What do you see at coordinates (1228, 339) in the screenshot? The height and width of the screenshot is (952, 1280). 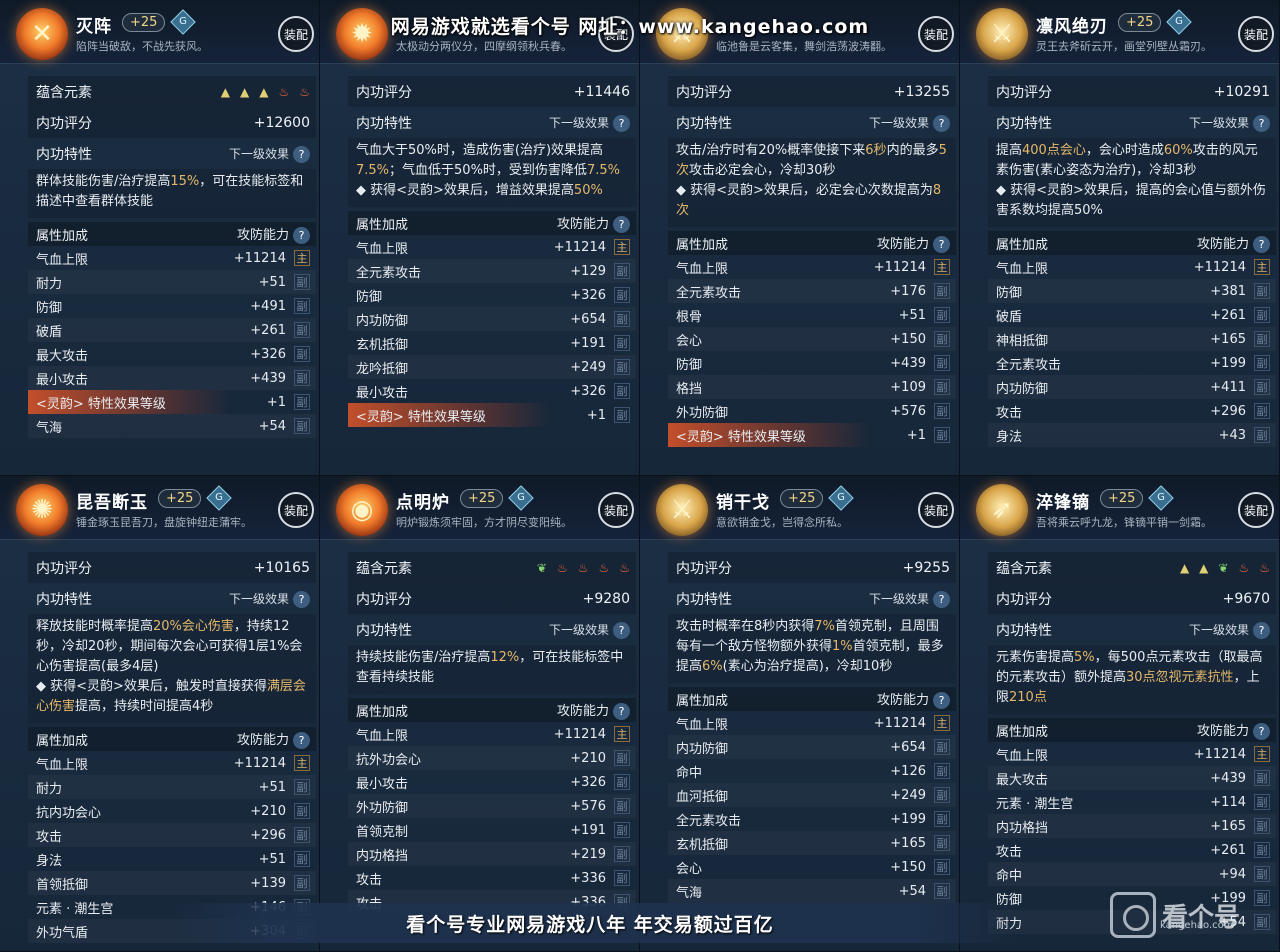 I see `attribute-value: +165` at bounding box center [1228, 339].